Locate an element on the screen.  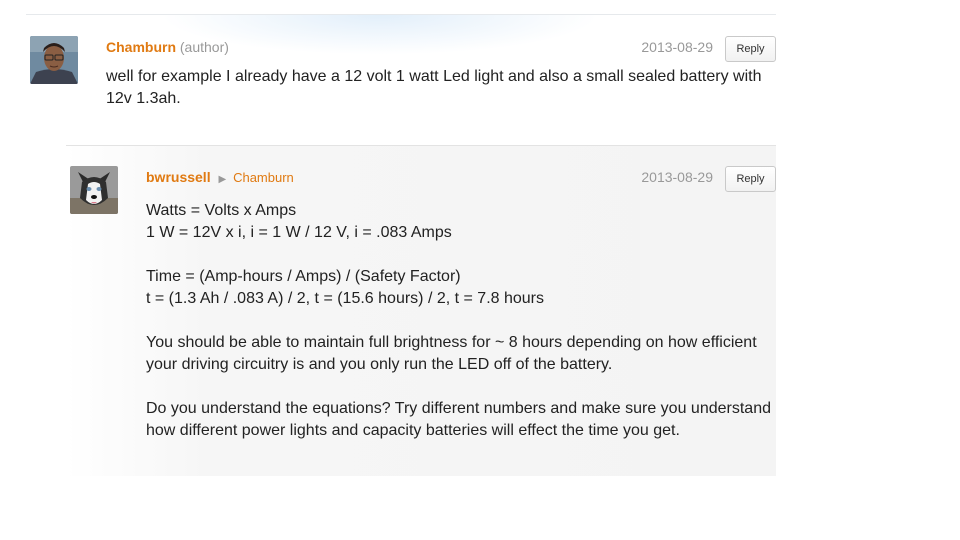
comment-line: Watts = Volts x Amps is located at coordinates (221, 210).